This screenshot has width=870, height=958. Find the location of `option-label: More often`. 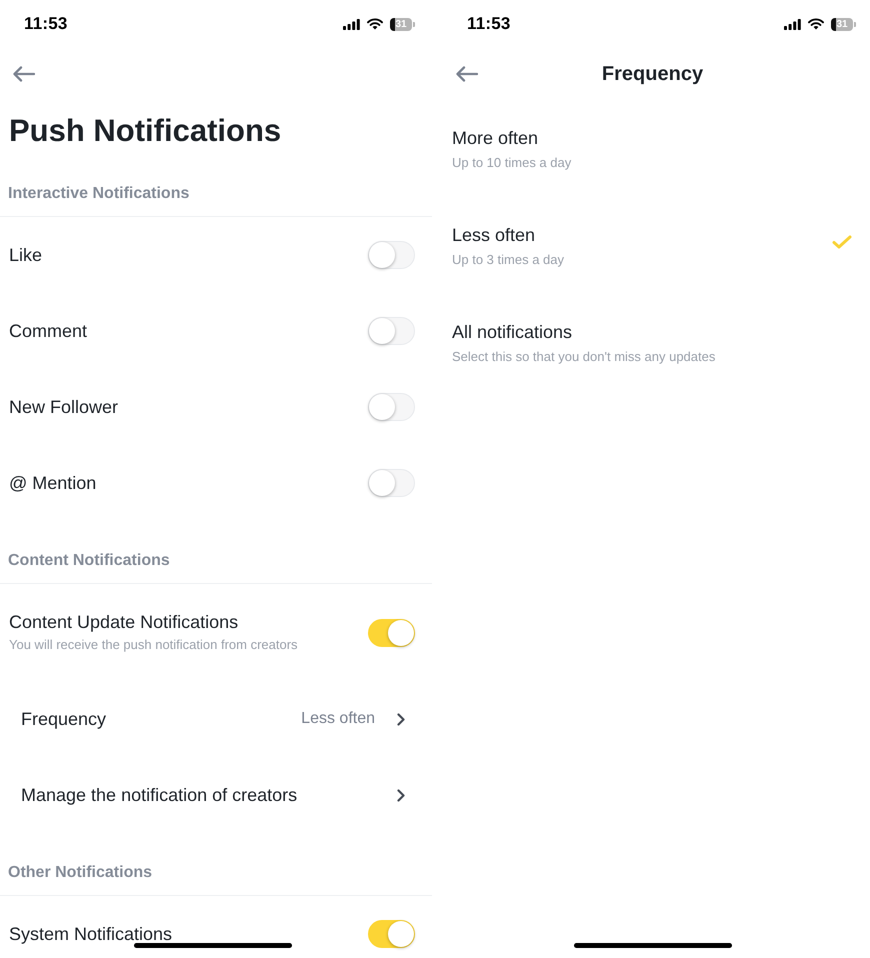

option-label: More often is located at coordinates (495, 137).